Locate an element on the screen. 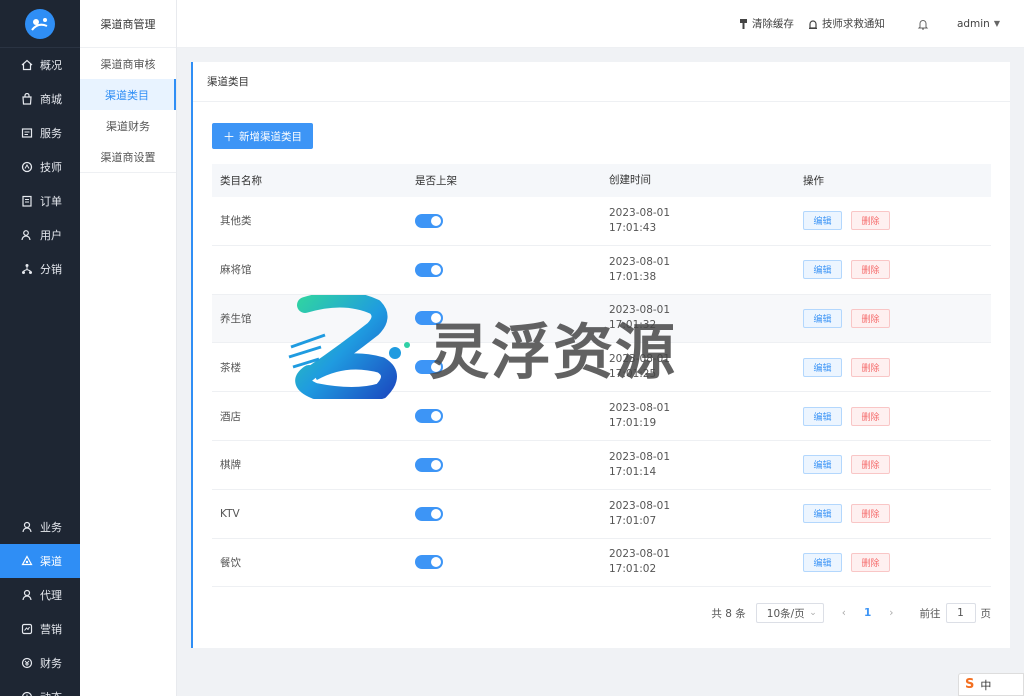 The image size is (1024, 696). created-clock: 17:01:32 is located at coordinates (633, 325).